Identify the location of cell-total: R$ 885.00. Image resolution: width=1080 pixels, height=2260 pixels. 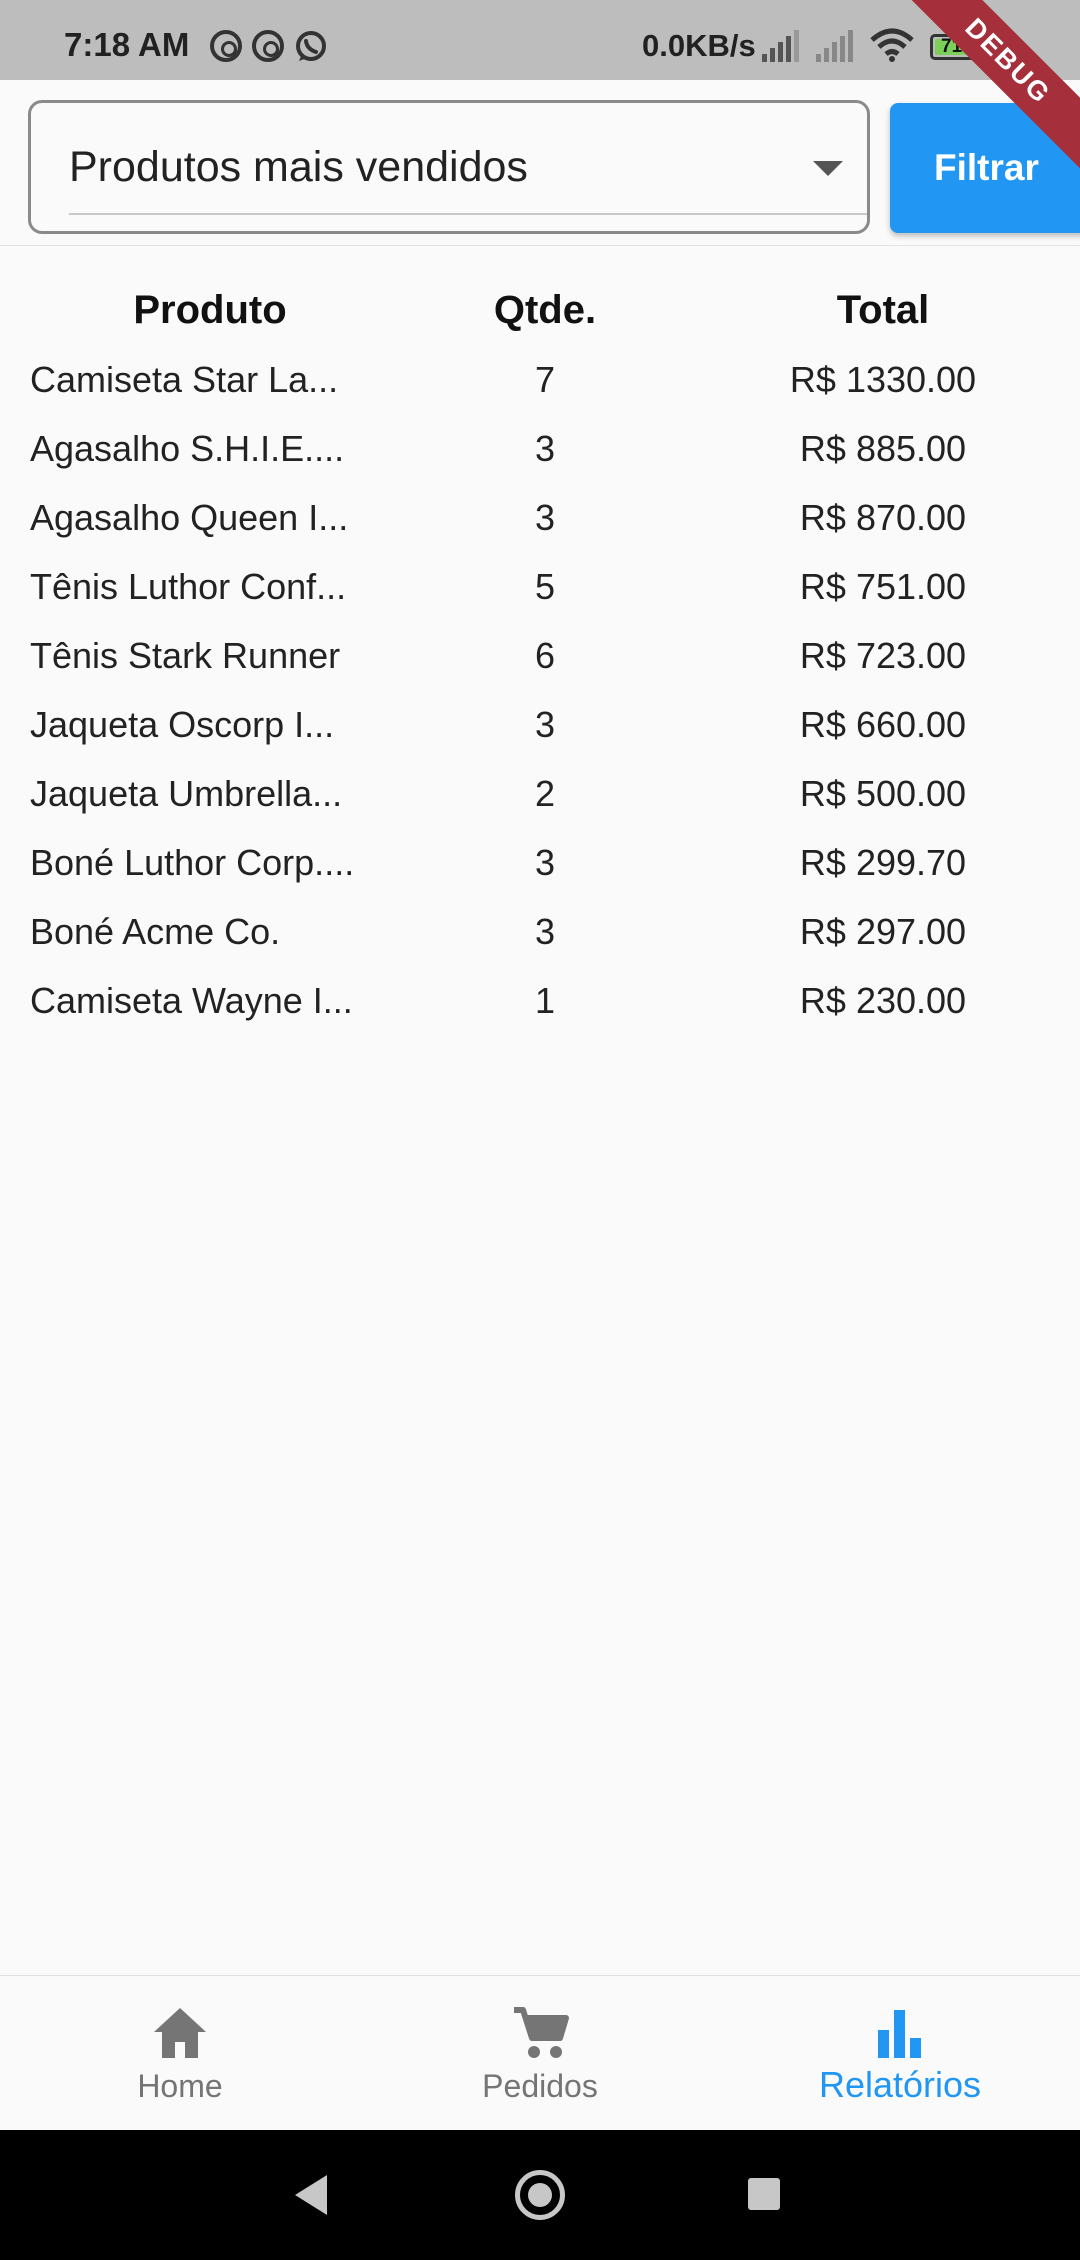
(883, 448).